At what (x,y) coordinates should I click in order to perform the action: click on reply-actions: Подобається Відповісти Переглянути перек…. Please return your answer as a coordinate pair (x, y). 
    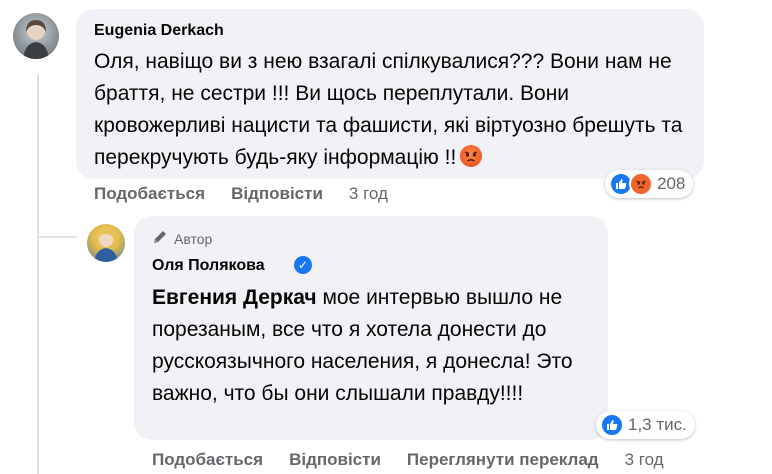
    Looking at the image, I should click on (408, 460).